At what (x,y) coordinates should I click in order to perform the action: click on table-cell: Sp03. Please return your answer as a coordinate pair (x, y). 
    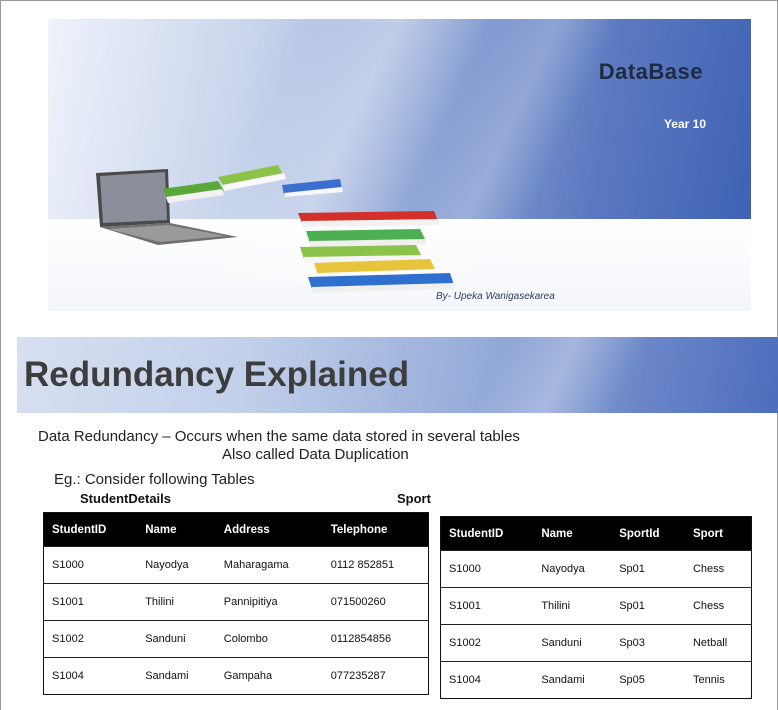
    Looking at the image, I should click on (648, 643).